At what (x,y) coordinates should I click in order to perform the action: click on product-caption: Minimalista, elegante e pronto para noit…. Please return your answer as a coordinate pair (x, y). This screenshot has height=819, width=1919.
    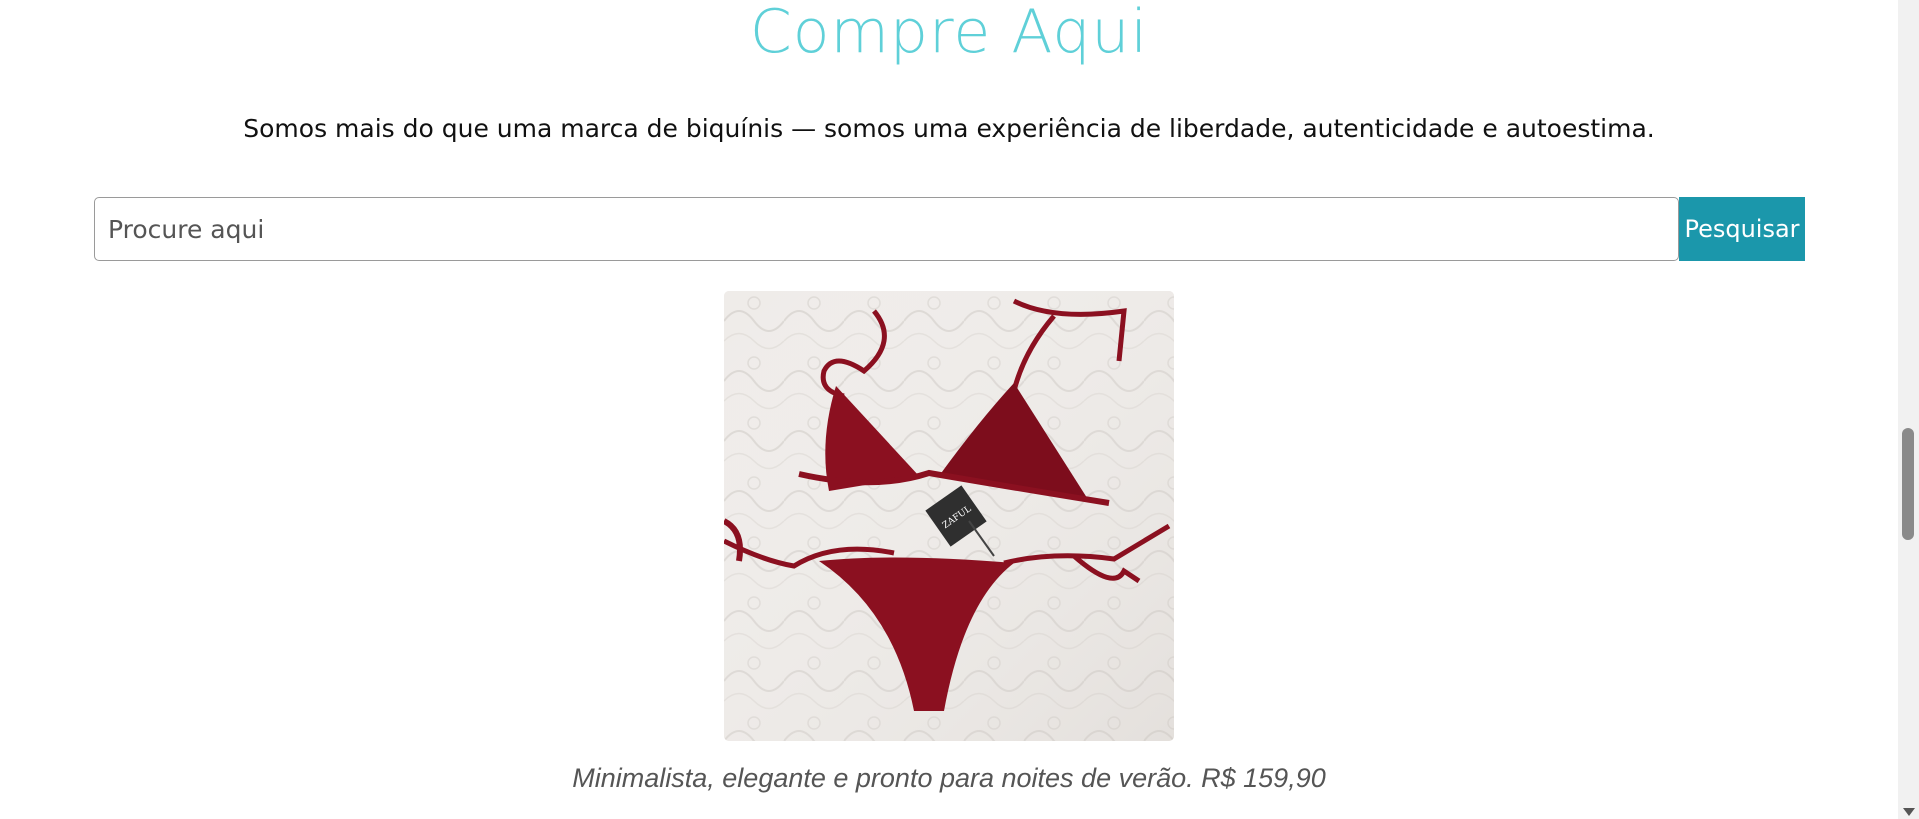
    Looking at the image, I should click on (949, 778).